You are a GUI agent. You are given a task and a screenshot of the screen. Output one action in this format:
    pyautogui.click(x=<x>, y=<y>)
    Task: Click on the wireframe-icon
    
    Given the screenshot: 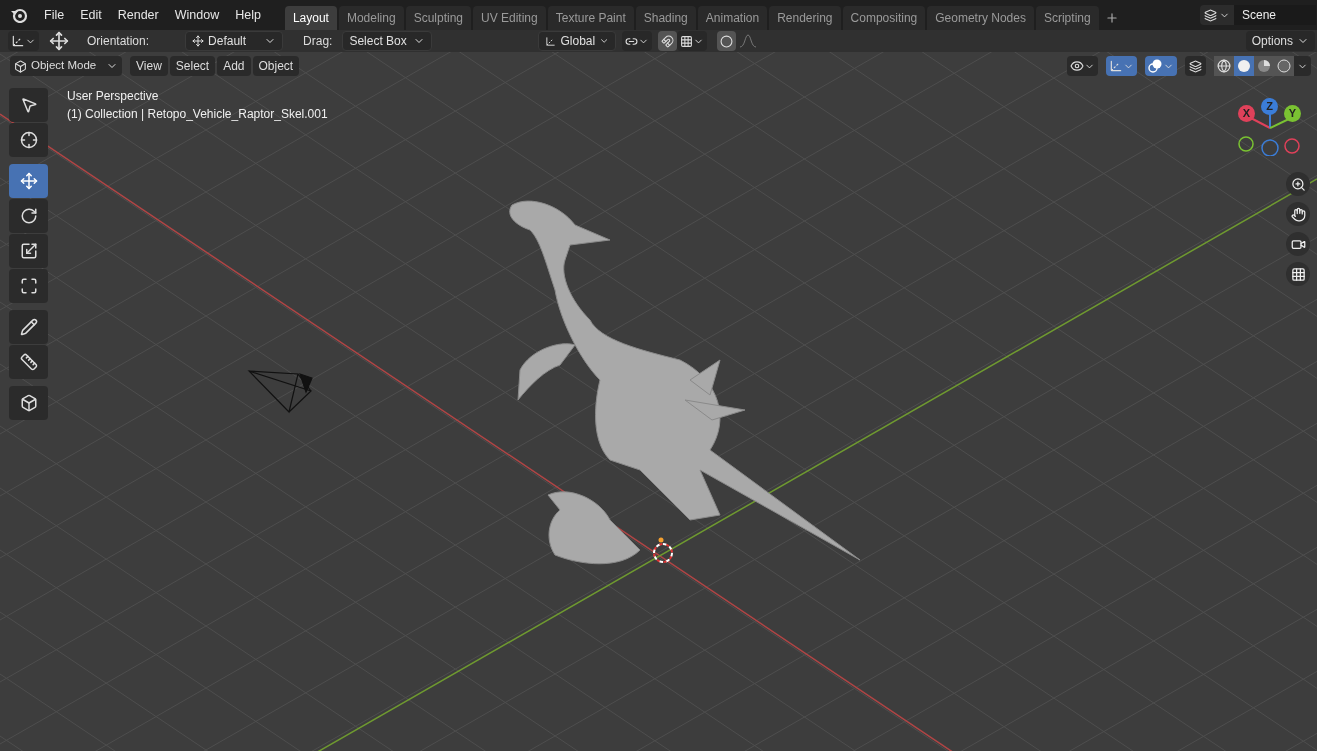 What is the action you would take?
    pyautogui.click(x=1224, y=66)
    